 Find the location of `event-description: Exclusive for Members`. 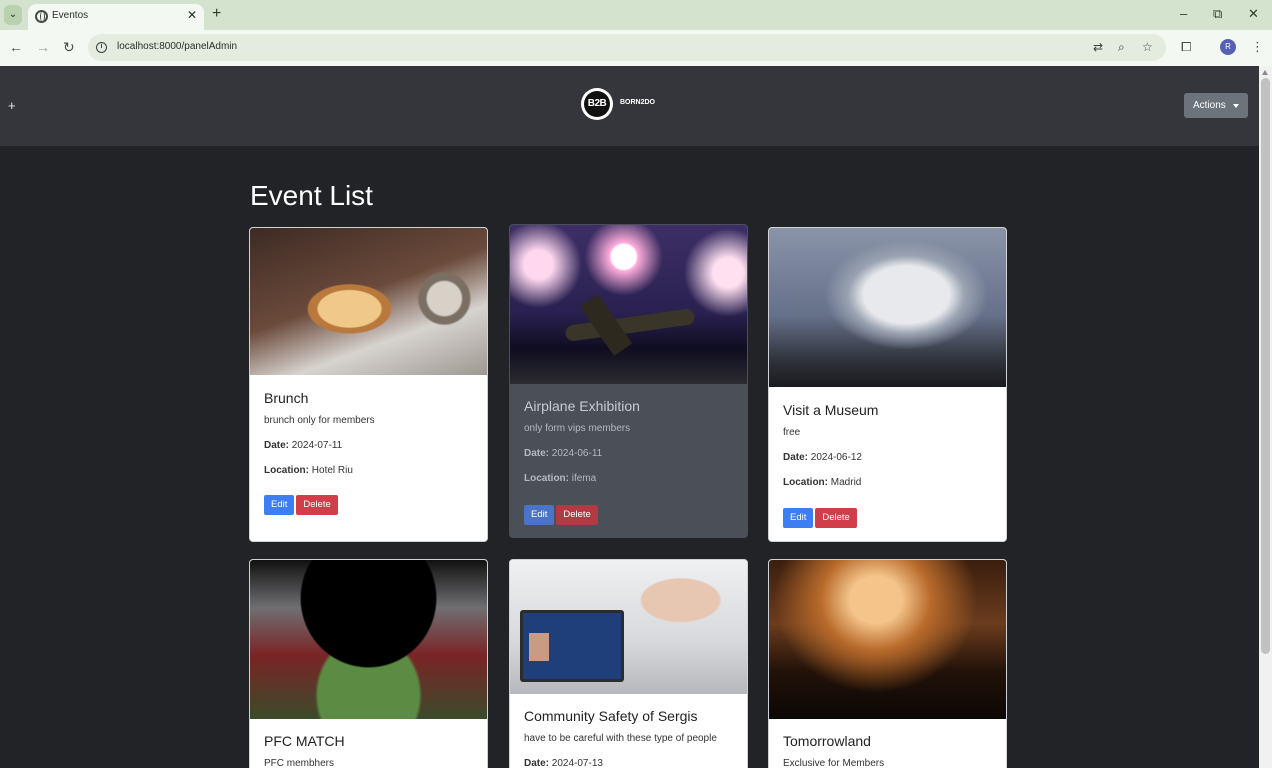

event-description: Exclusive for Members is located at coordinates (834, 763).